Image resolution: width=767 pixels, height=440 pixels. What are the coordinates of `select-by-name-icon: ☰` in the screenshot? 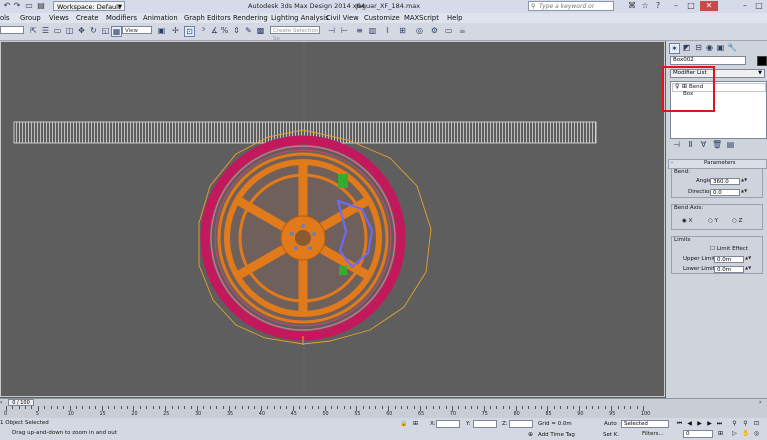 It's located at (45, 30).